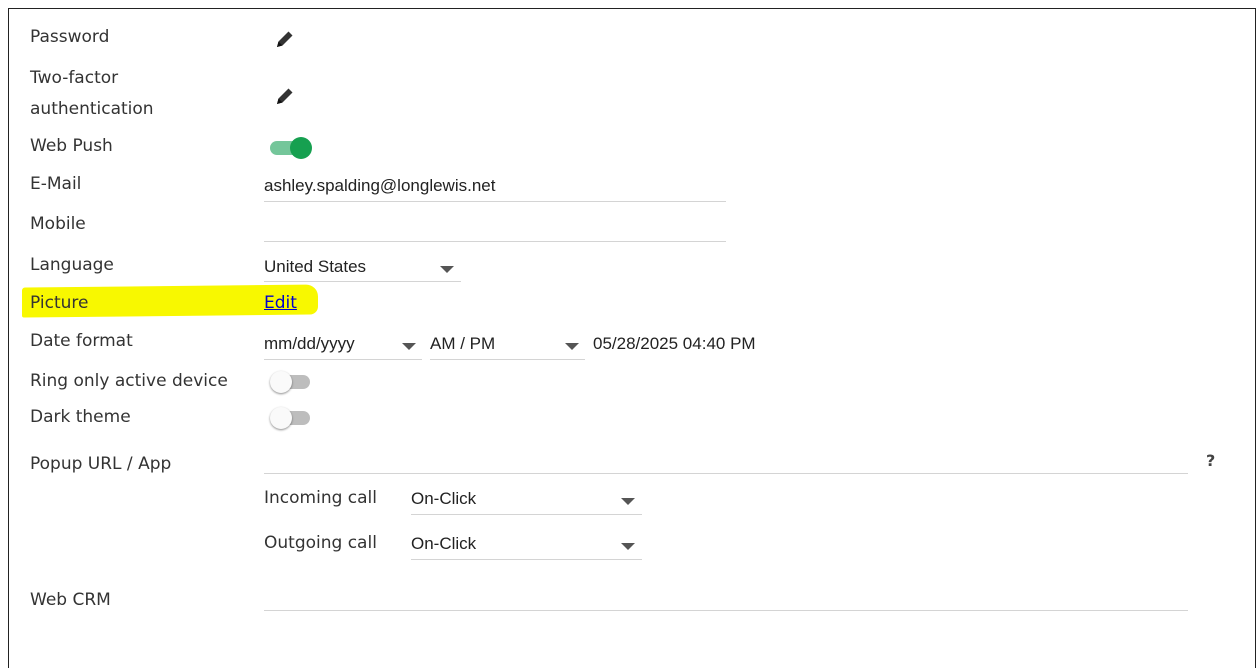 The height and width of the screenshot is (668, 1257). I want to click on time-format-underline, so click(507, 359).